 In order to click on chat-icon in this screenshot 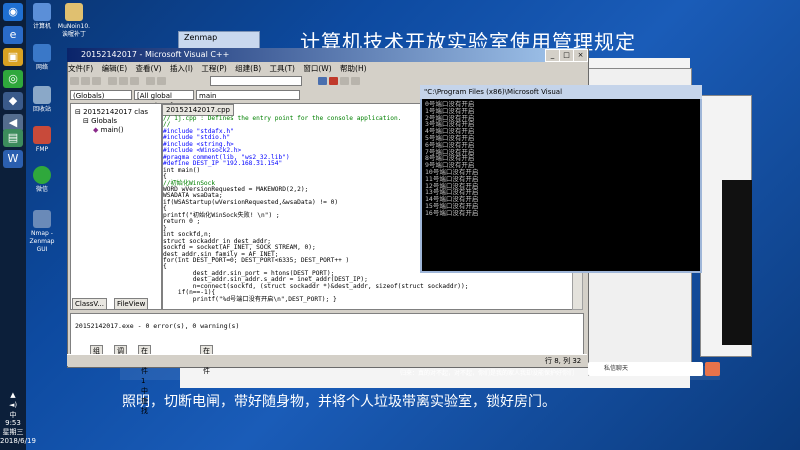, I will do `click(712, 369)`.